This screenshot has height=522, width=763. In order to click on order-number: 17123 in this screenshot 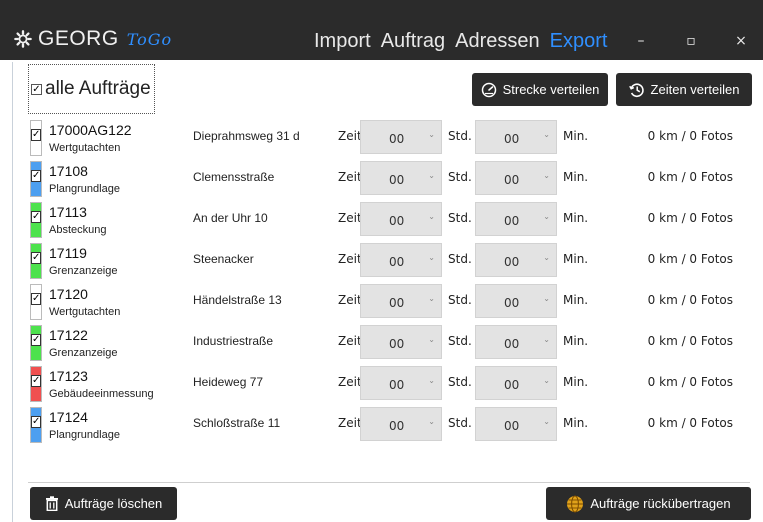, I will do `click(68, 376)`.